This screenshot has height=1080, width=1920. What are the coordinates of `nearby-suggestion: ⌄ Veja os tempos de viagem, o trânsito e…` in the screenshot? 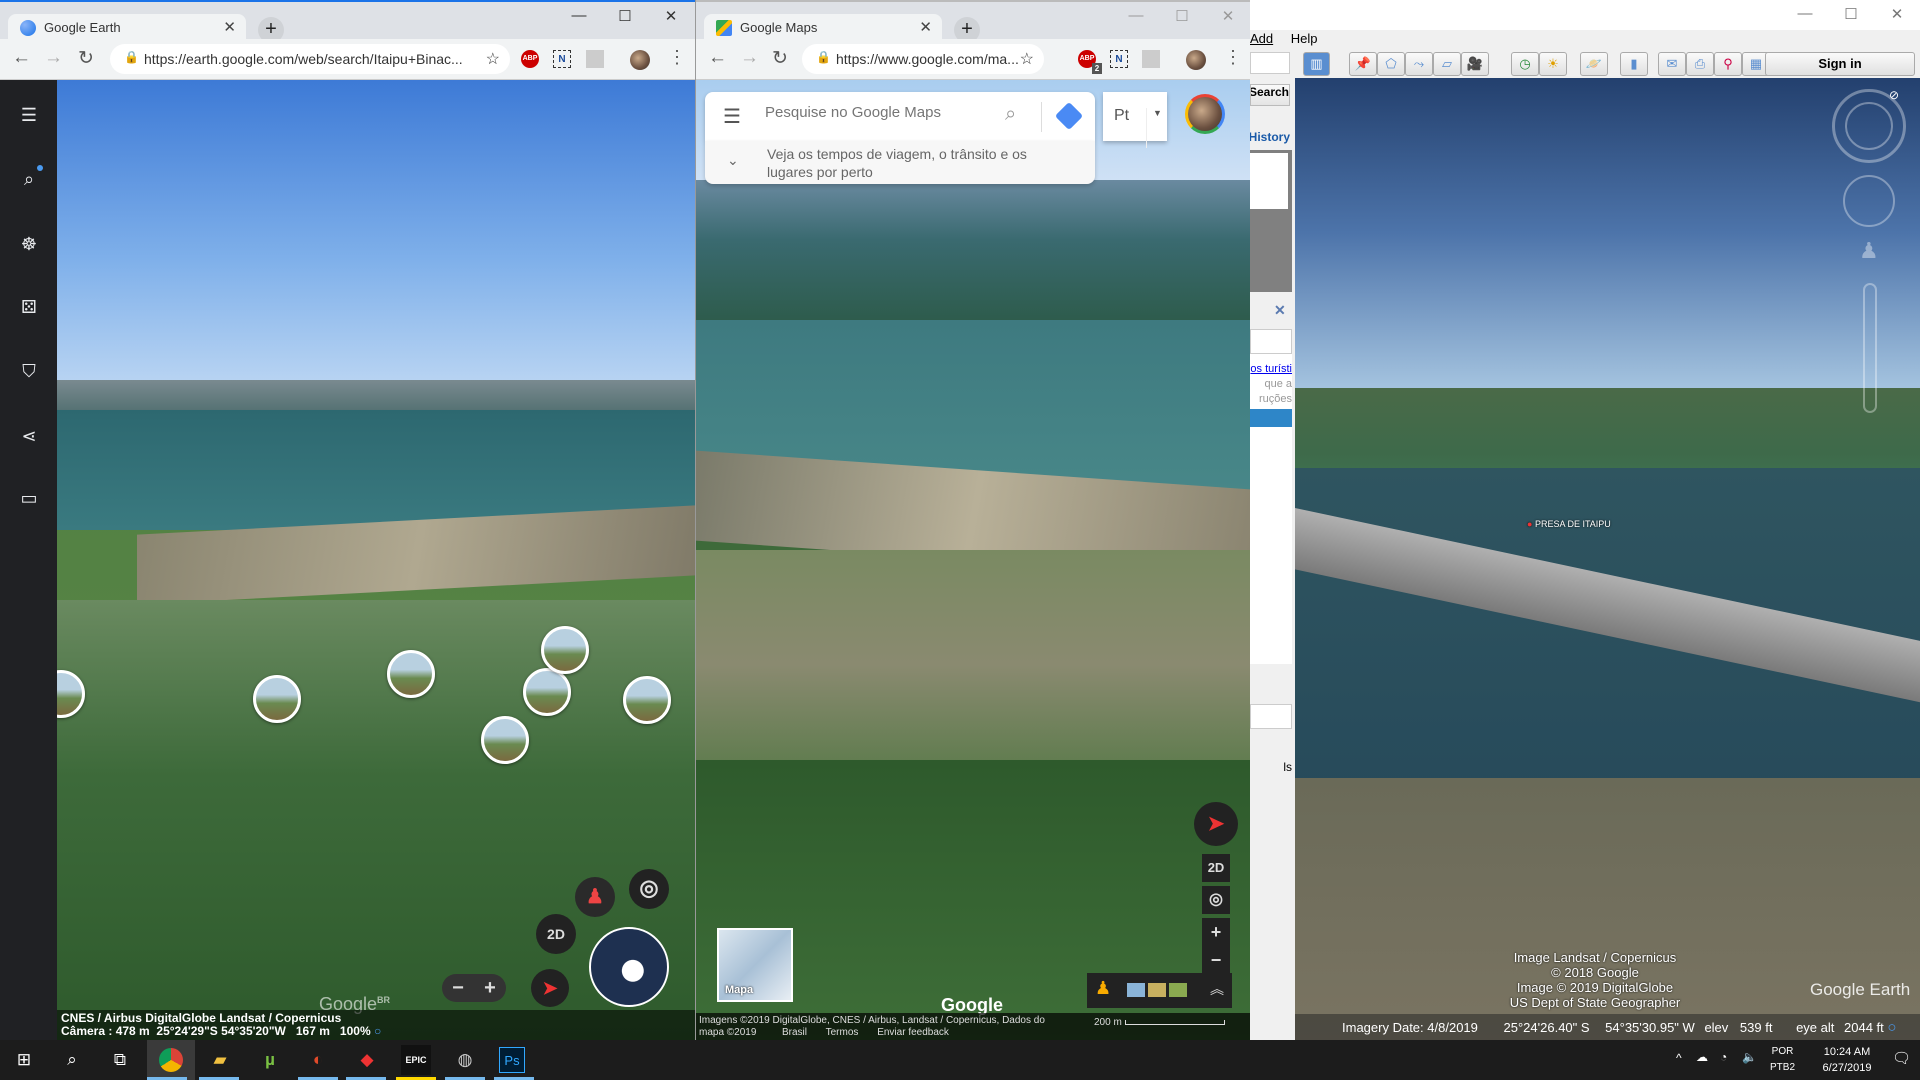 It's located at (900, 162).